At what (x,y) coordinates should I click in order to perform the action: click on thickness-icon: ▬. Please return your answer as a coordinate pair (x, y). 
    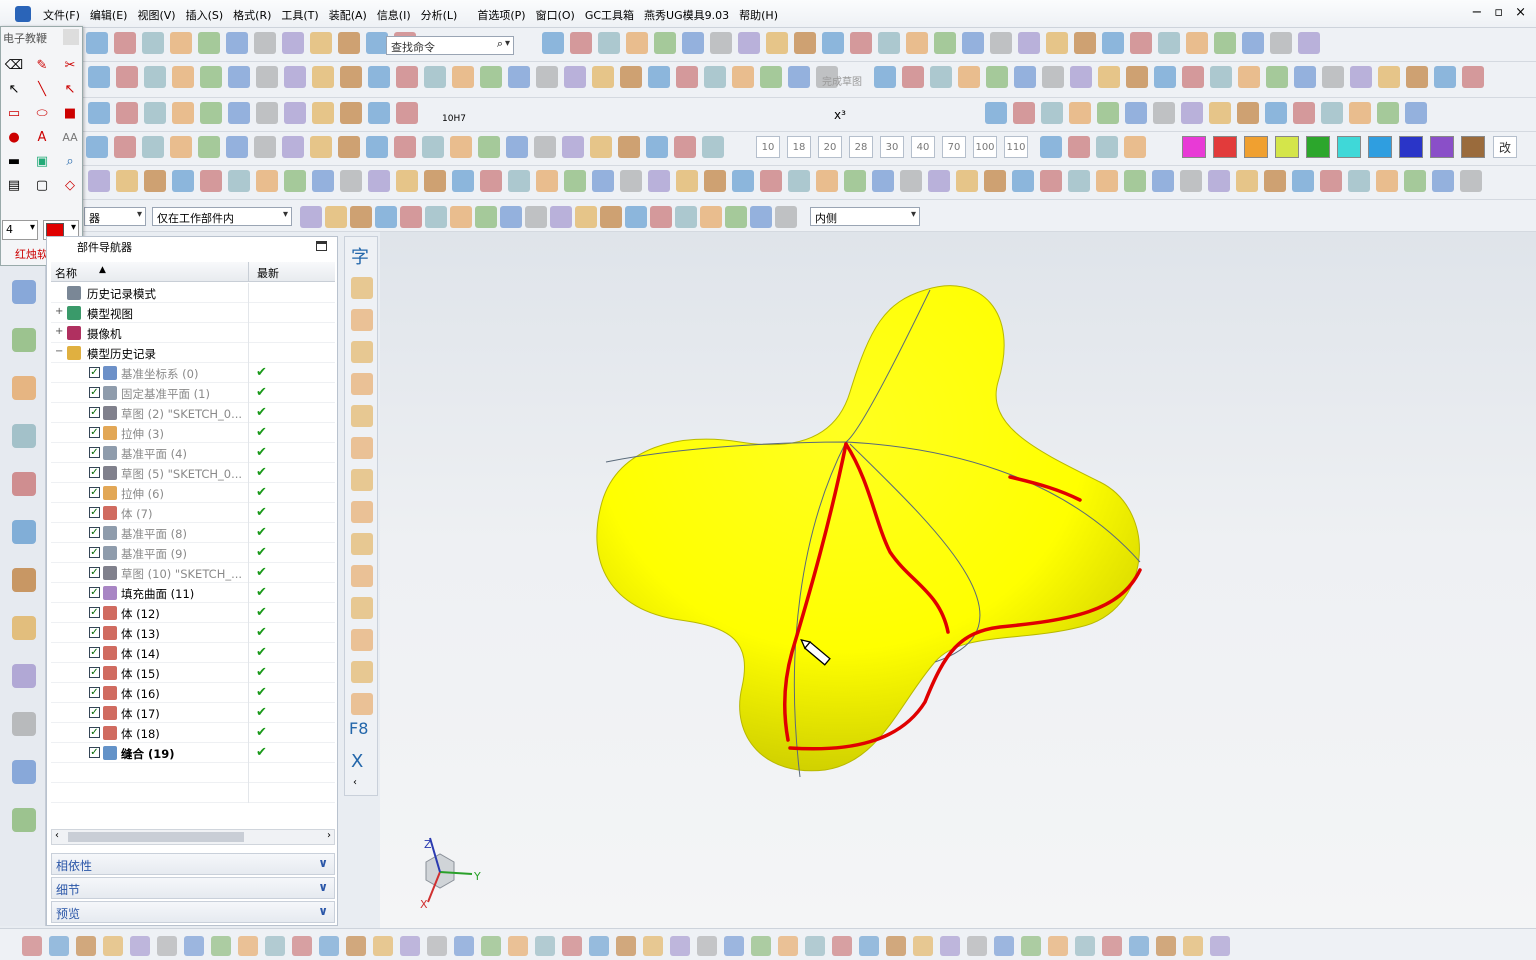
    Looking at the image, I should click on (14, 161).